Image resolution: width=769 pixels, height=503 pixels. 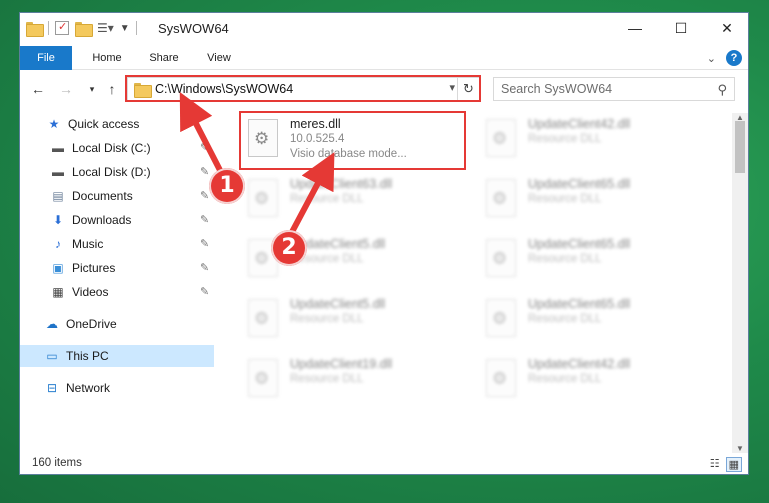 I want to click on tab-file: File, so click(x=46, y=58).